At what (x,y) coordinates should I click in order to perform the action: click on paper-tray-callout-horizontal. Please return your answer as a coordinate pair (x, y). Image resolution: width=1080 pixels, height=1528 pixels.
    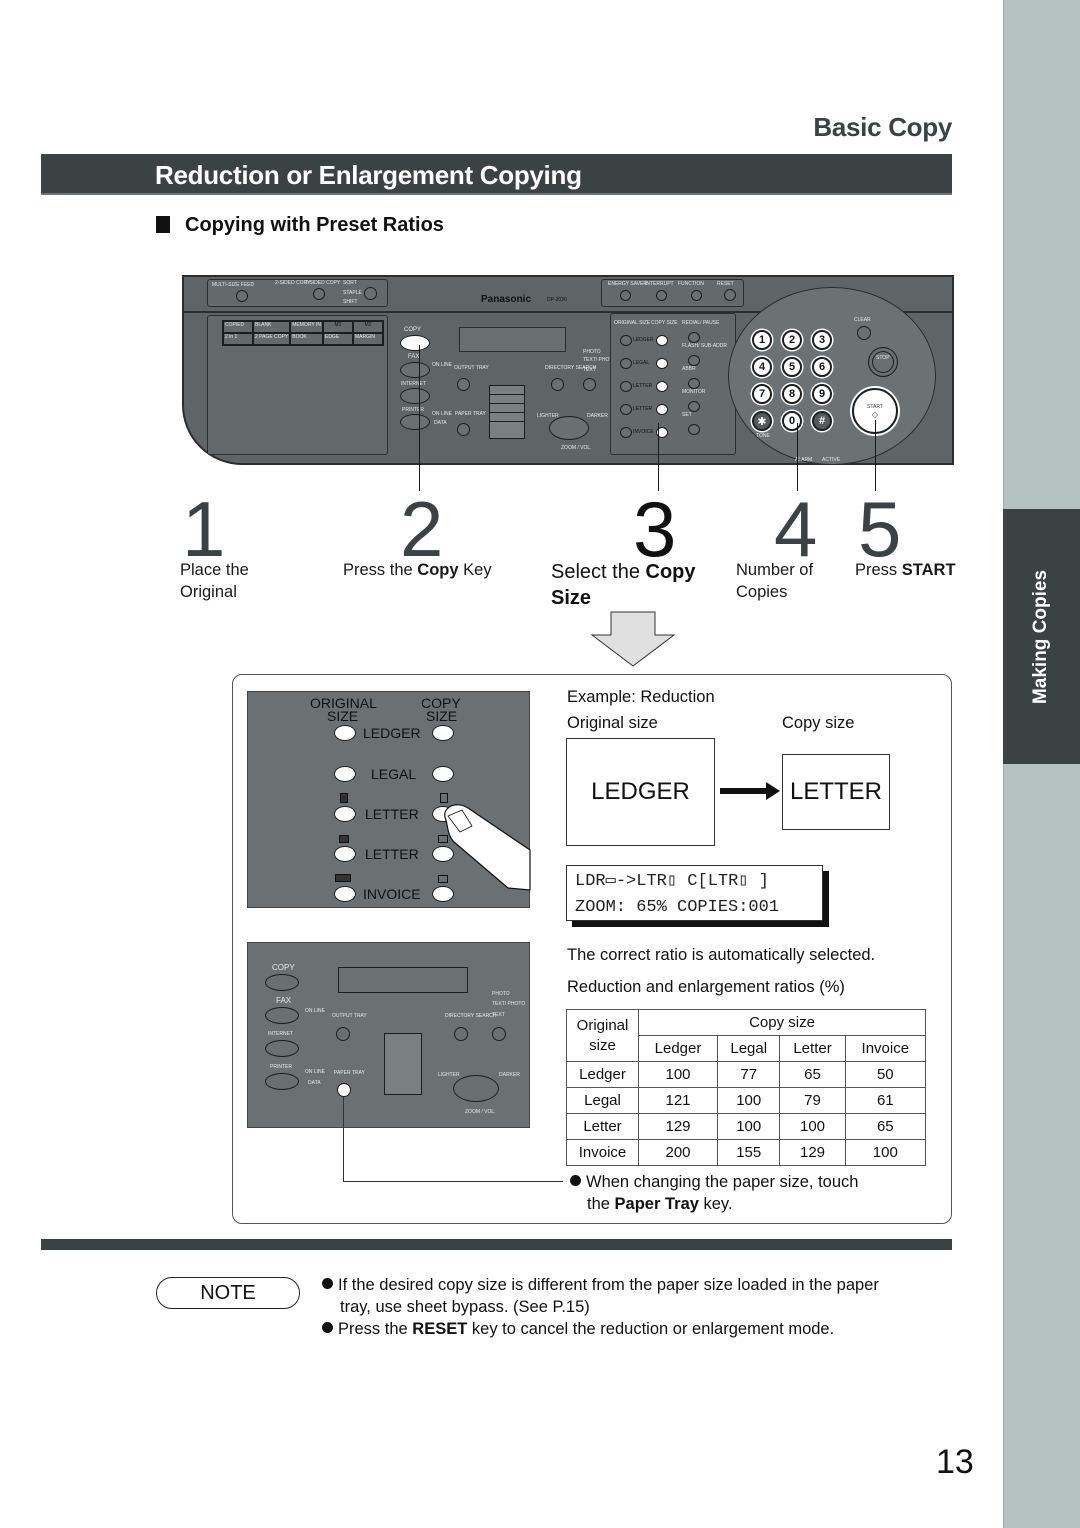
    Looking at the image, I should click on (453, 1181).